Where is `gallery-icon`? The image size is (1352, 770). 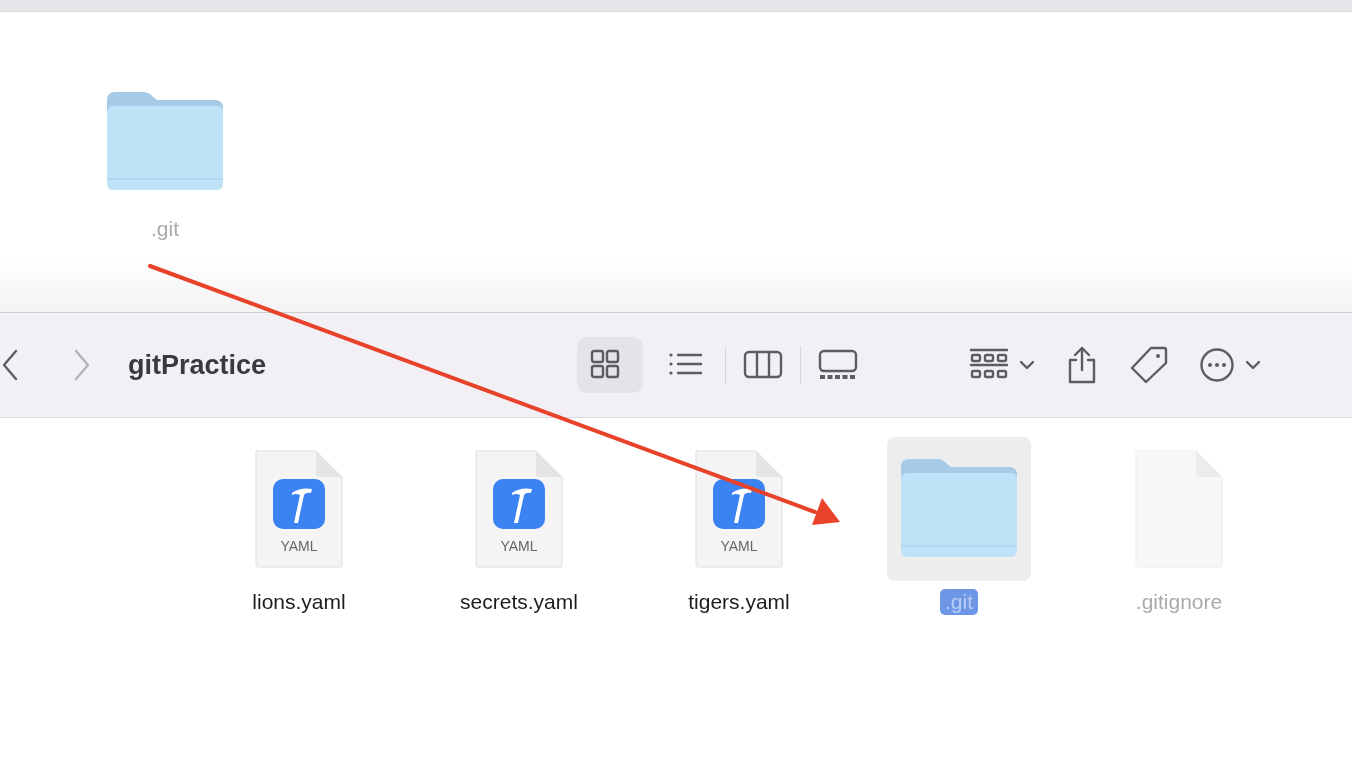
gallery-icon is located at coordinates (838, 365).